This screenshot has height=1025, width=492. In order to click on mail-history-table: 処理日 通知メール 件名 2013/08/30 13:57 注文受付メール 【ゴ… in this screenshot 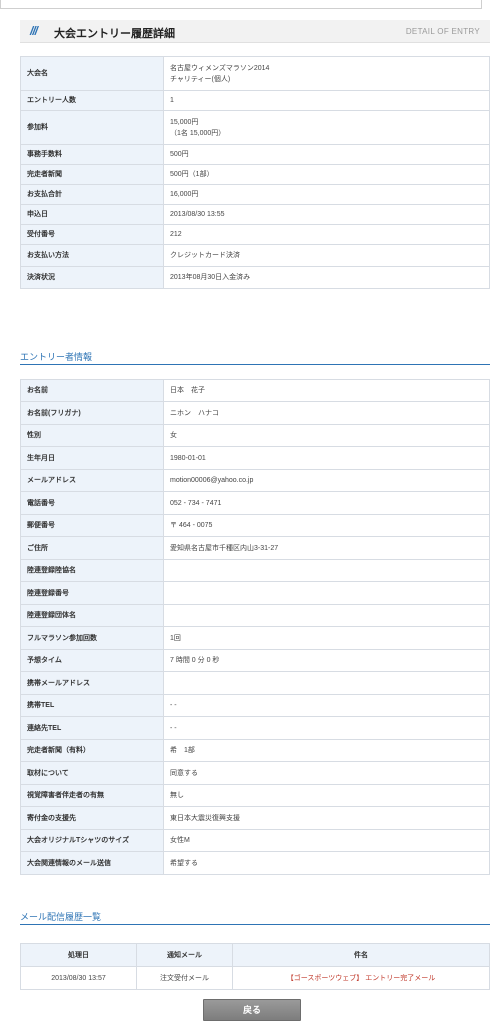, I will do `click(255, 966)`.